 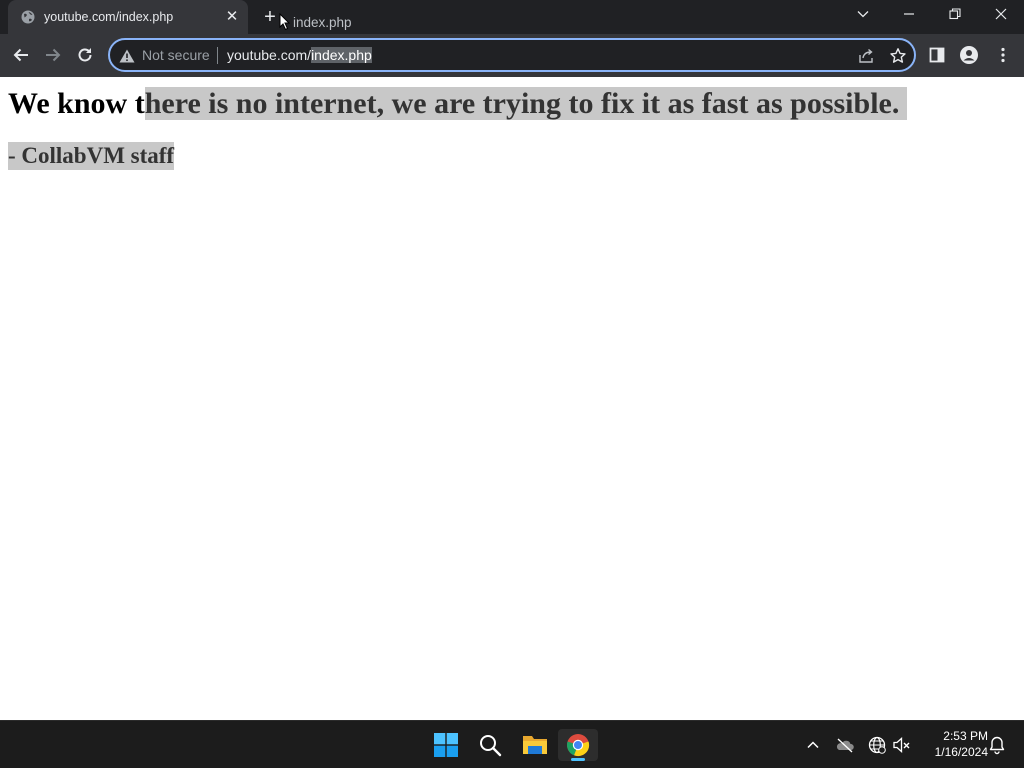 I want to click on restore-icon, so click(x=955, y=14).